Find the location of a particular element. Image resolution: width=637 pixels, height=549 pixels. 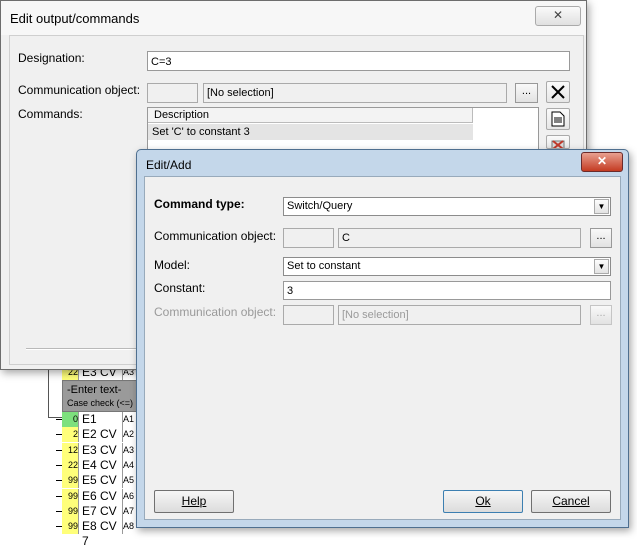

ok-label: Ok is located at coordinates (483, 501).